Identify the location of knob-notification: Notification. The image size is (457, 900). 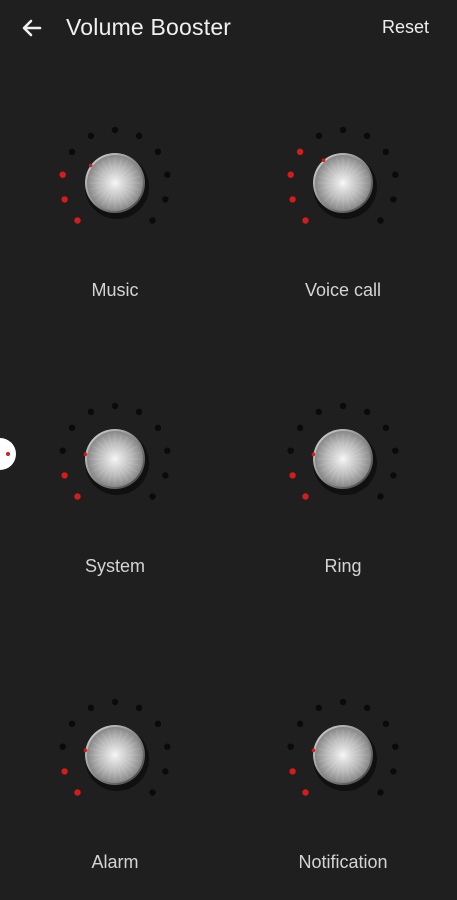
(343, 787).